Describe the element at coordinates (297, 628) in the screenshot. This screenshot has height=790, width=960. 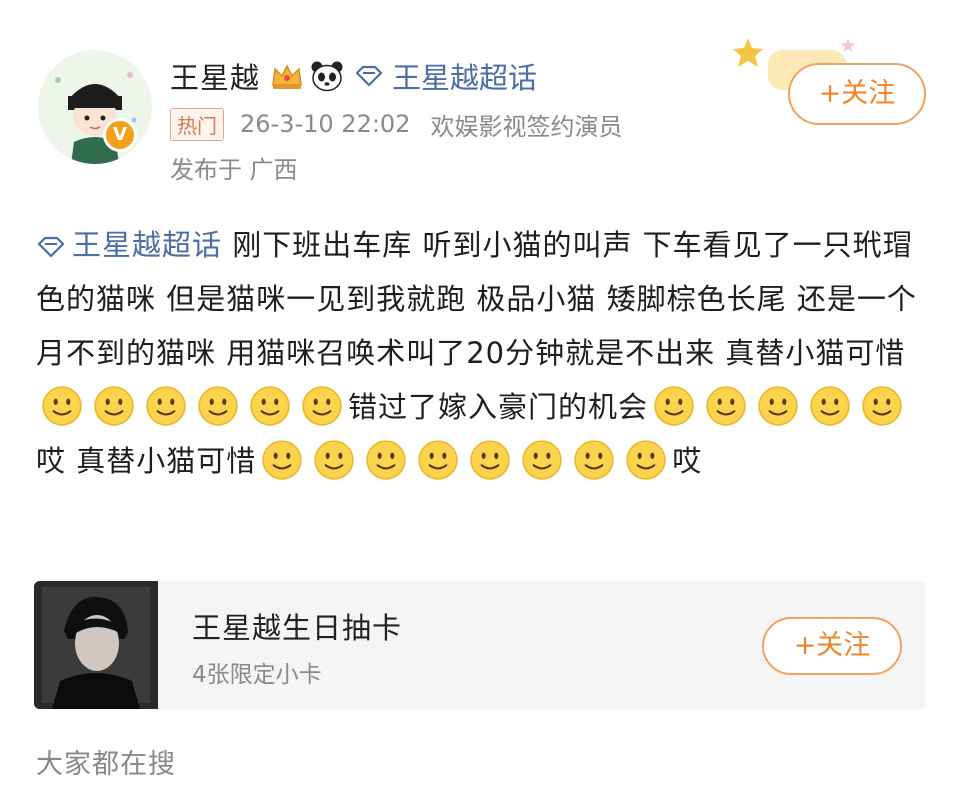
I see `card-title: 王星越生日抽卡` at that location.